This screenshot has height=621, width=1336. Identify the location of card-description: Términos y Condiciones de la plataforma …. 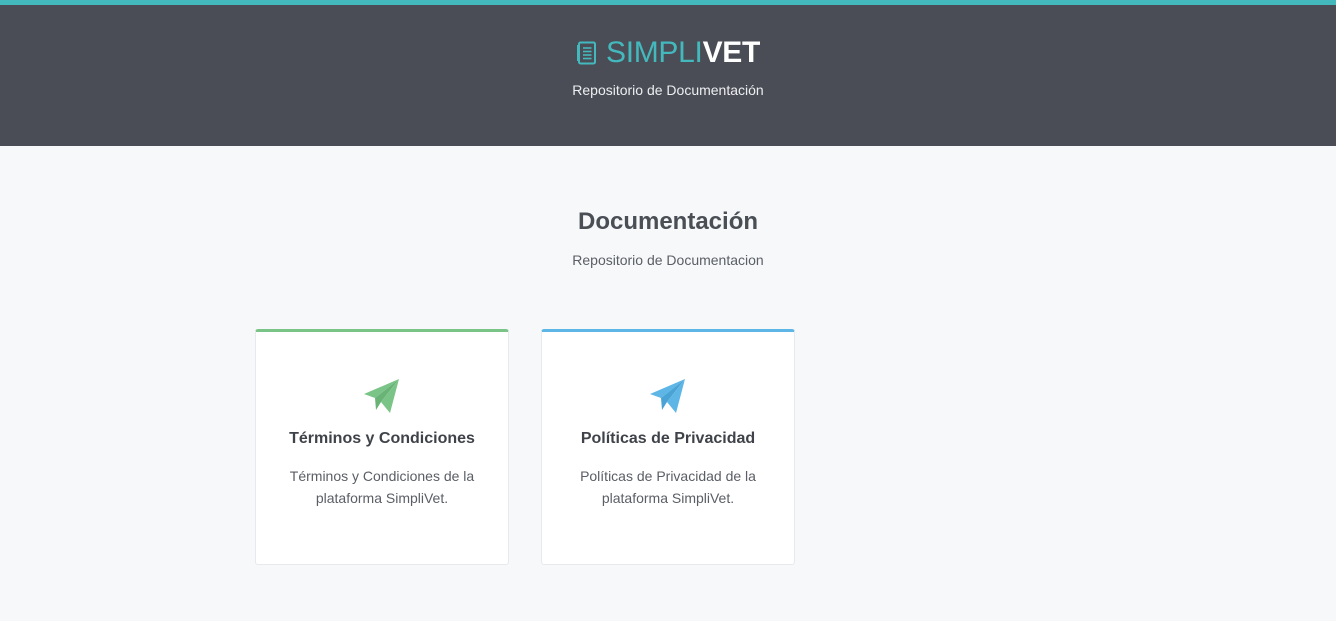
(382, 487).